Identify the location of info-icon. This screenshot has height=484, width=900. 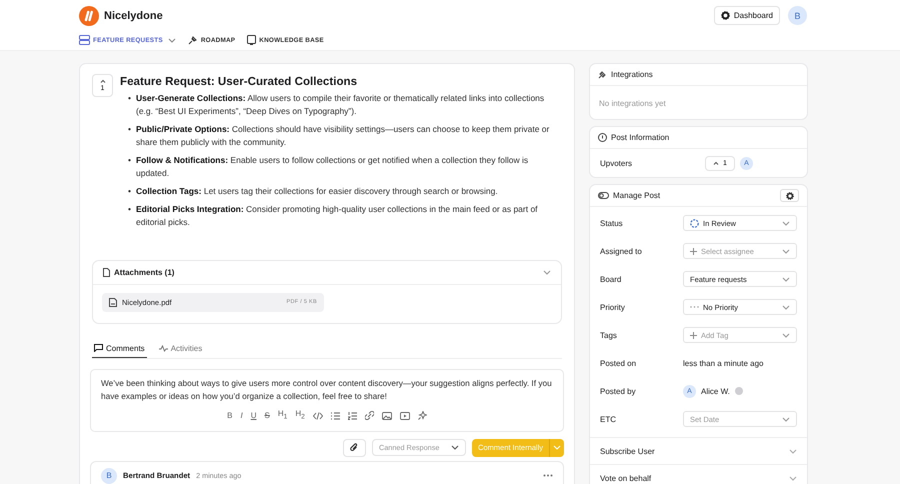
(602, 137).